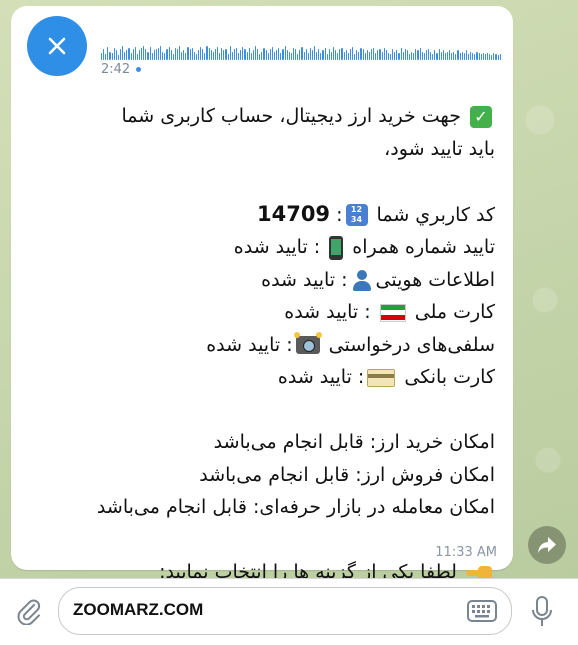 The image size is (578, 645). Describe the element at coordinates (375, 213) in the screenshot. I see `user-id-line: کد کاربري شما 12 34: 14709` at that location.